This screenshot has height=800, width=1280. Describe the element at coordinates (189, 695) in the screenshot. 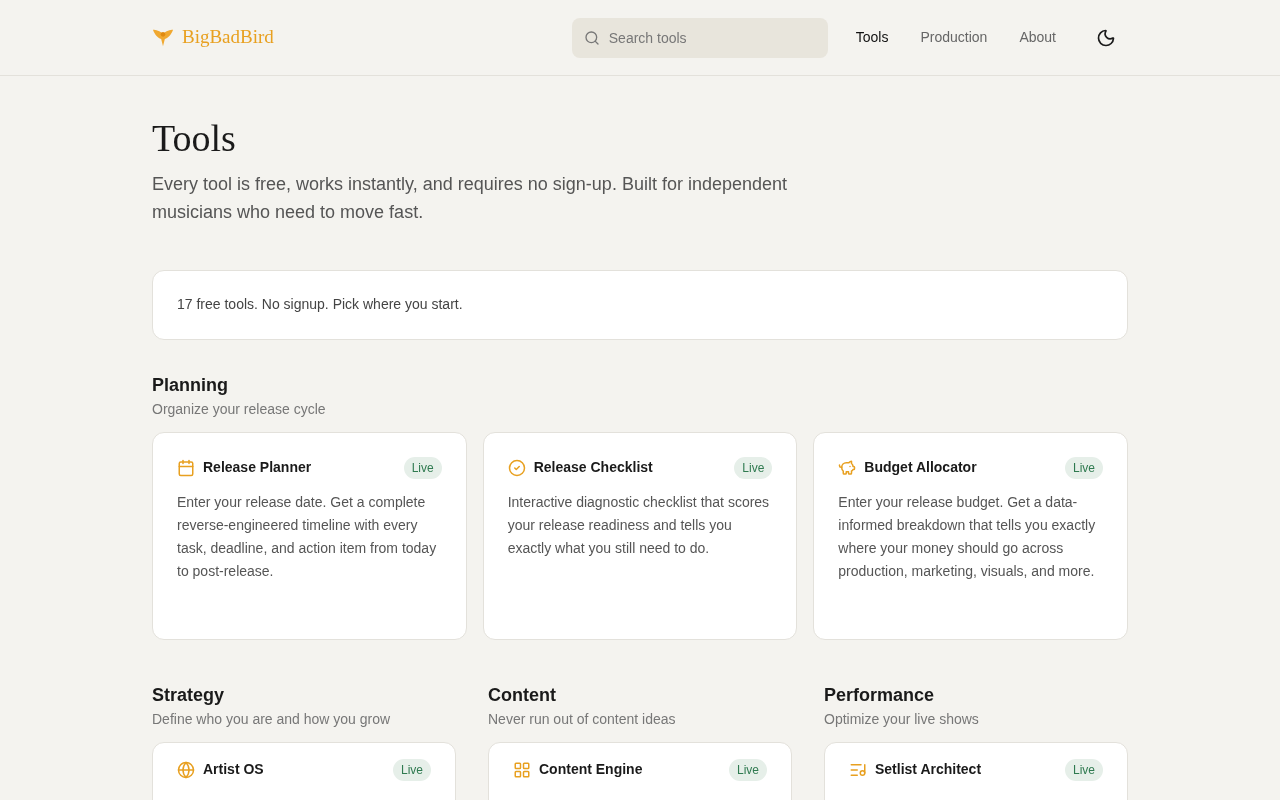

I see `section-title: Strategy` at that location.